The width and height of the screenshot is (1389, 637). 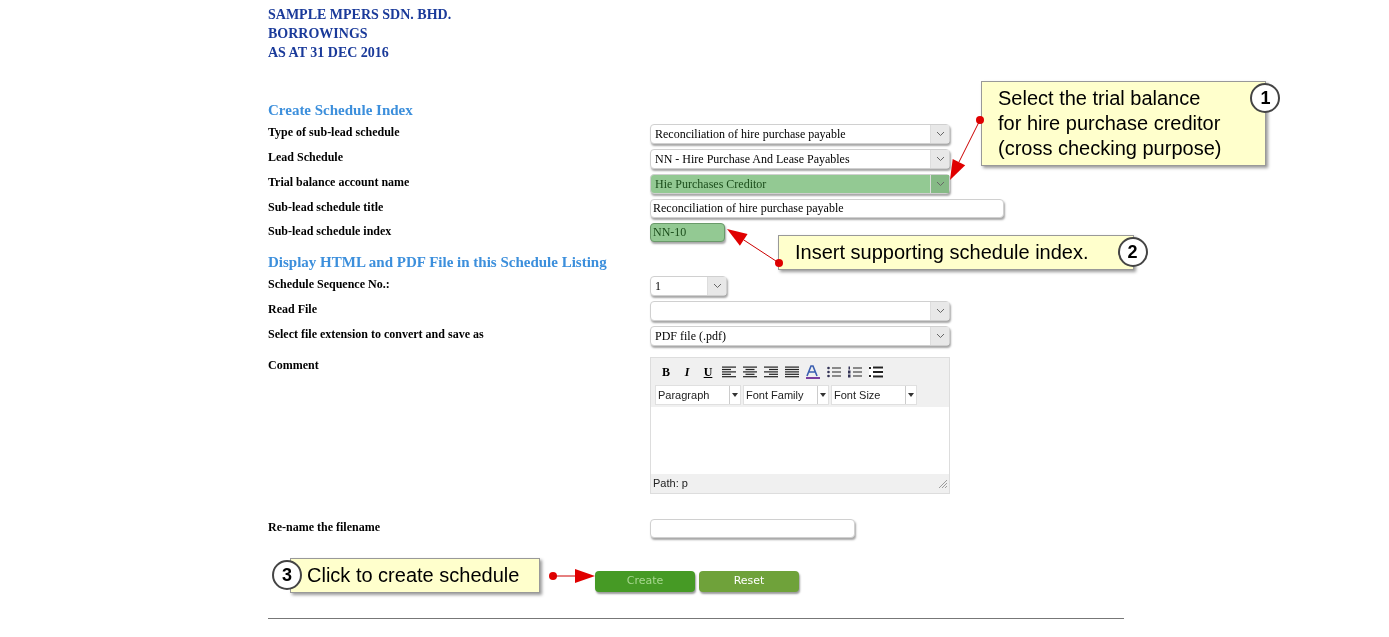 What do you see at coordinates (942, 252) in the screenshot?
I see `callout-text: Insert supporting schedule index.` at bounding box center [942, 252].